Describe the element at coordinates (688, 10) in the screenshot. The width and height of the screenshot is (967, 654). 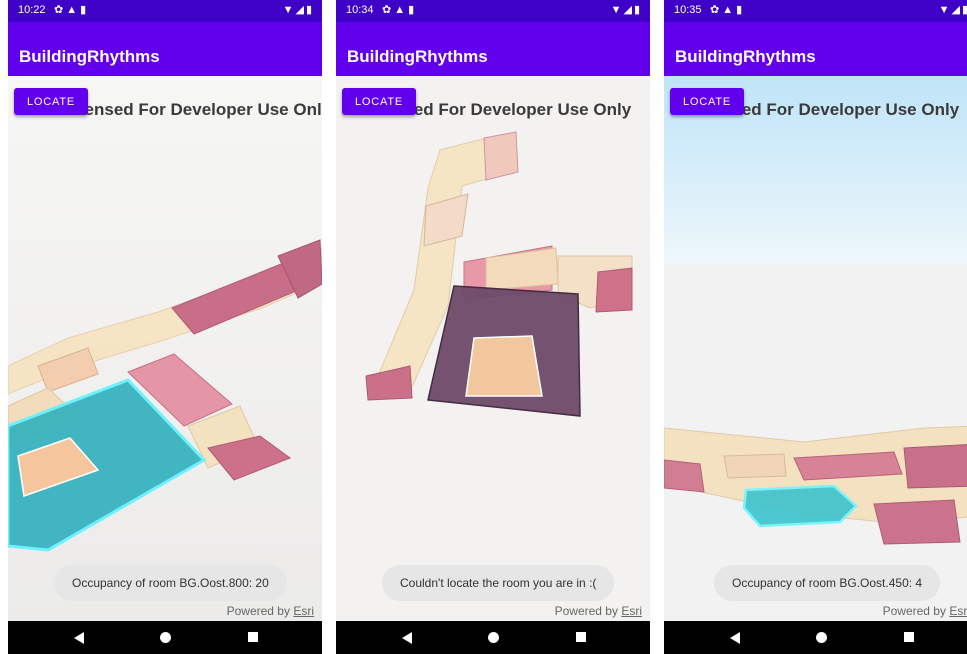
I see `status-time: 10:35` at that location.